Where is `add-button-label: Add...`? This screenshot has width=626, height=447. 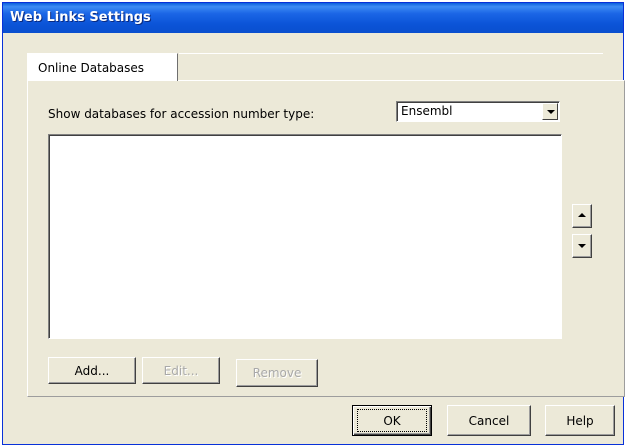 add-button-label: Add... is located at coordinates (92, 370).